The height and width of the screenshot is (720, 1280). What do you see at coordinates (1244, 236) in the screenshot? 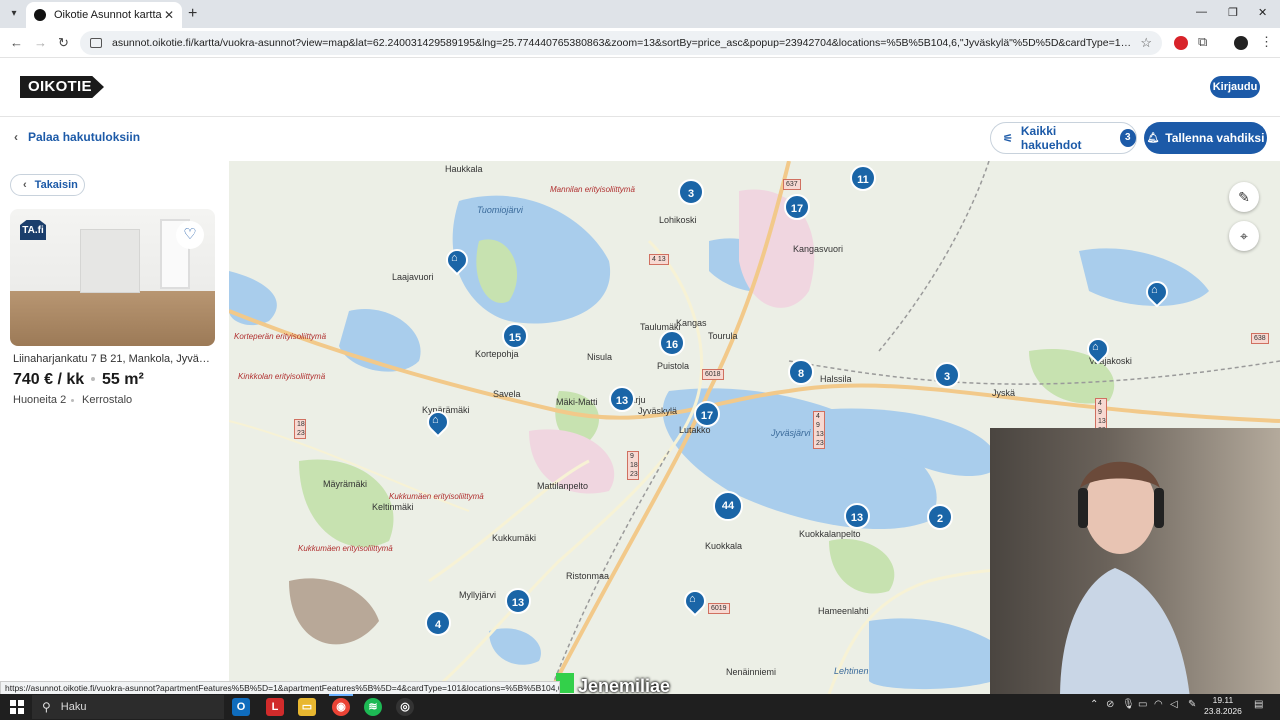
I see `locate-me-icon: ⌖` at bounding box center [1244, 236].